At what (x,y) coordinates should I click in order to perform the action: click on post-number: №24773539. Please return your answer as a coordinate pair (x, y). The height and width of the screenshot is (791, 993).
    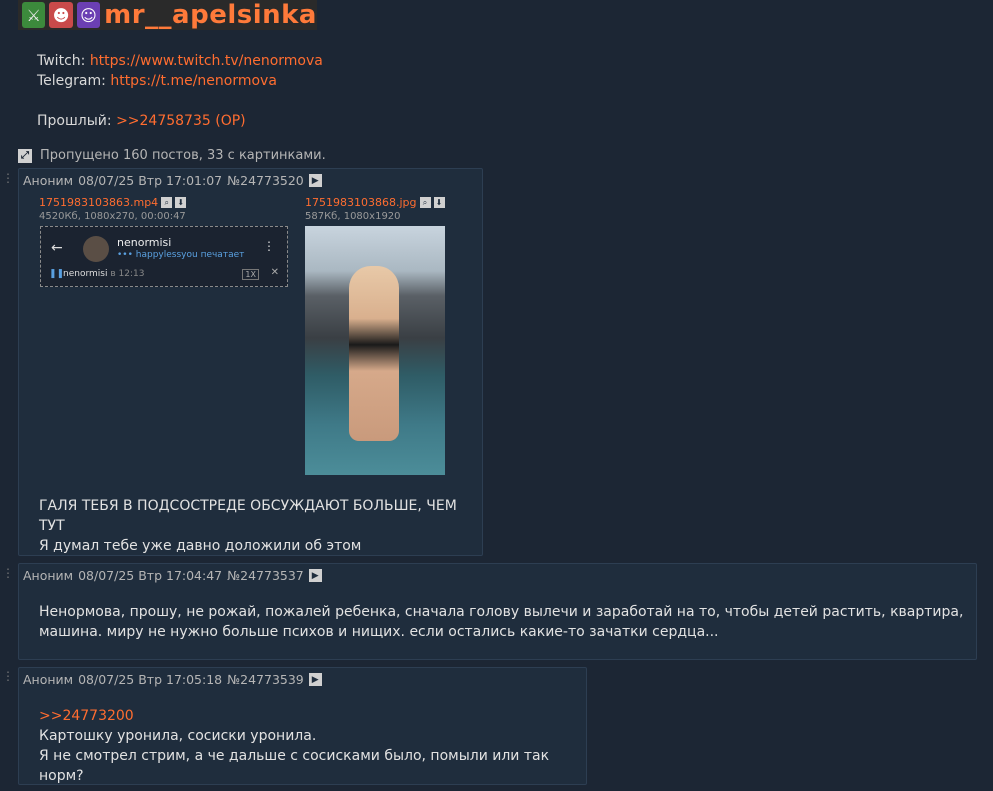
    Looking at the image, I should click on (265, 679).